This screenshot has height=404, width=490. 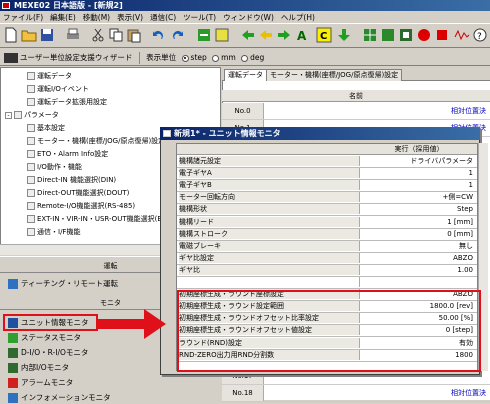 I want to click on status-icon, so click(x=13, y=338).